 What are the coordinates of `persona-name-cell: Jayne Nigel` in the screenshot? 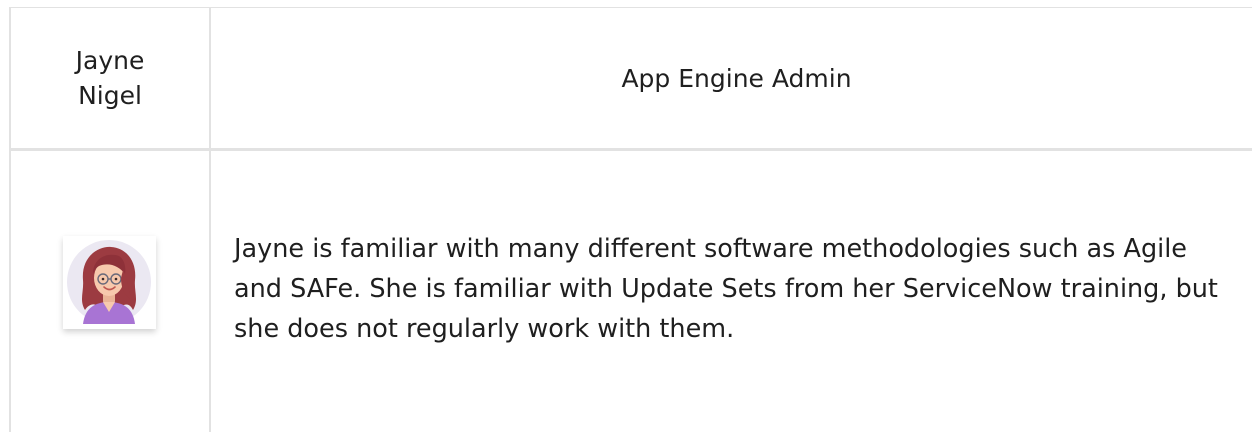 It's located at (110, 78).